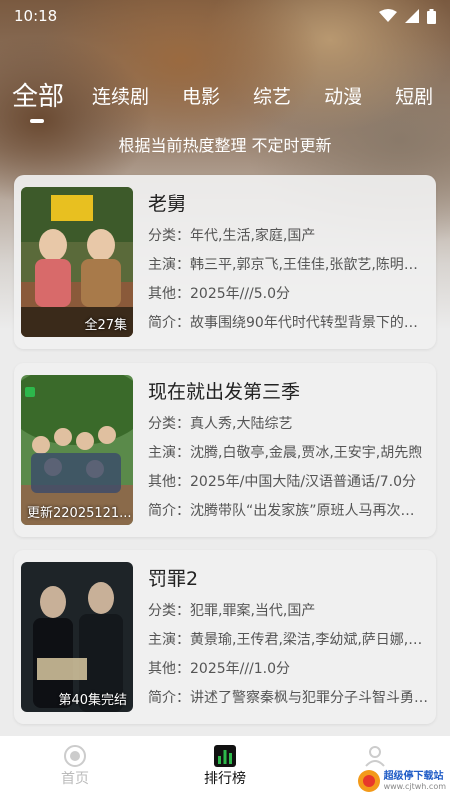 This screenshot has width=450, height=799. Describe the element at coordinates (75, 767) in the screenshot. I see `nav-home: 首页` at that location.